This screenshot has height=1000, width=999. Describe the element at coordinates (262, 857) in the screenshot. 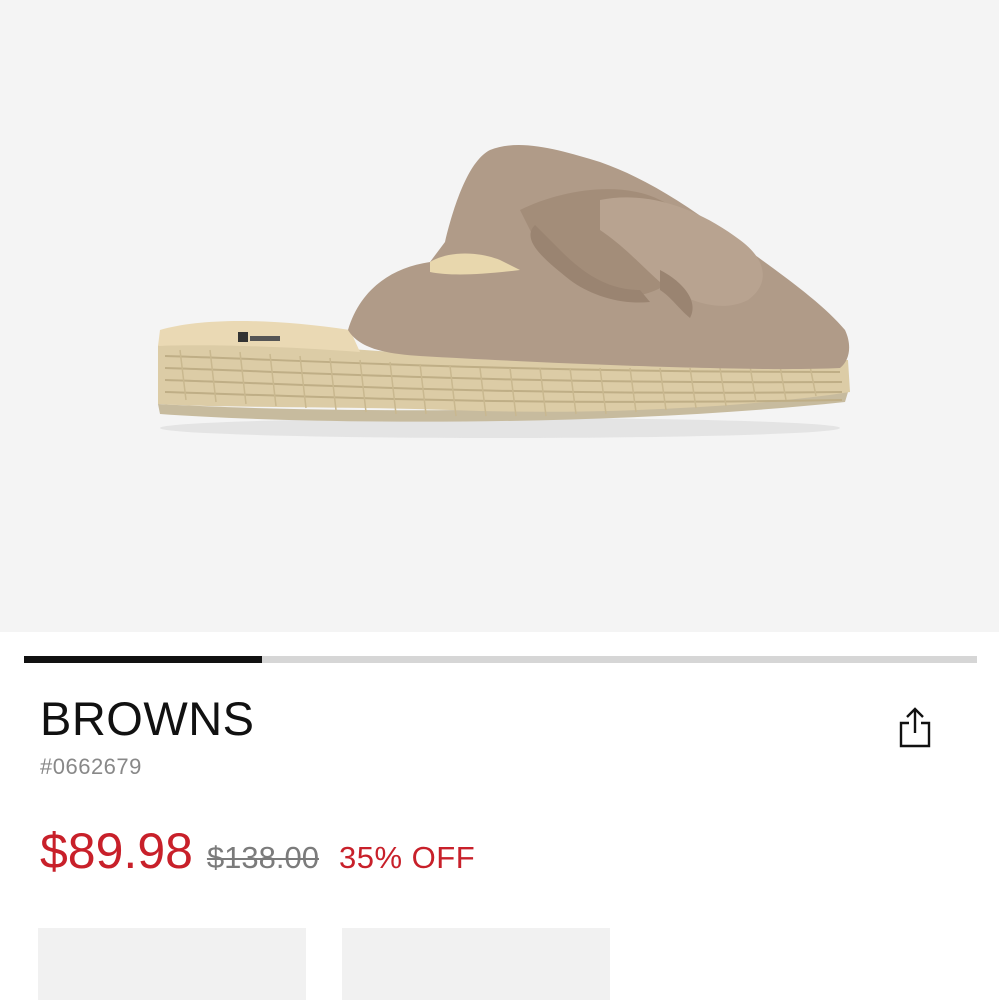

I see `original-price: $138.00` at that location.